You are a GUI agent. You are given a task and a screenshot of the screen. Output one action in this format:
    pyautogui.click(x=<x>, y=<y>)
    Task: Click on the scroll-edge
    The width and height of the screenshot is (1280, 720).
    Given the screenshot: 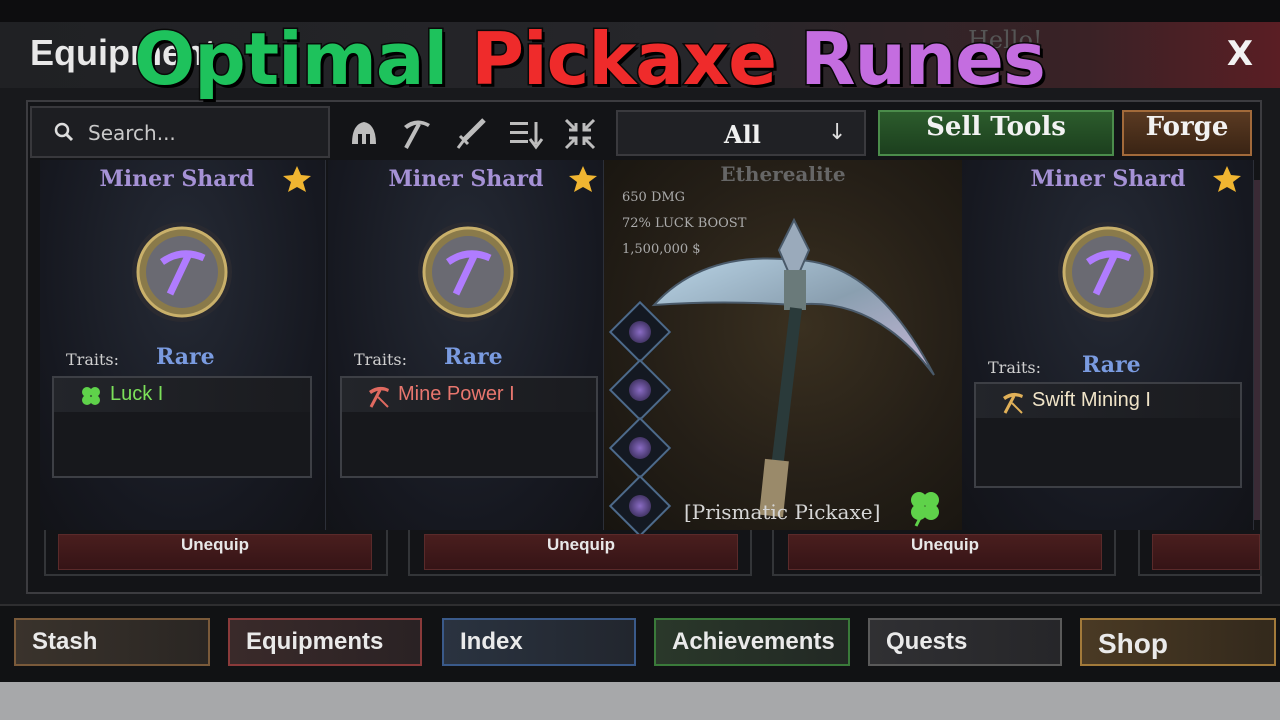 What is the action you would take?
    pyautogui.click(x=1257, y=350)
    